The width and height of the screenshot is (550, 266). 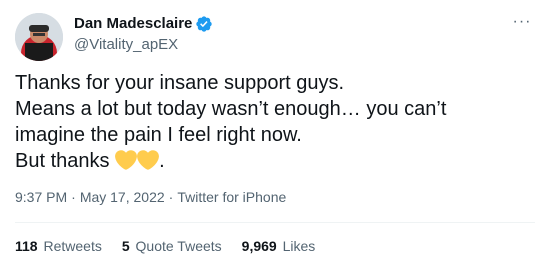 What do you see at coordinates (299, 246) in the screenshot?
I see `likes-label: Likes` at bounding box center [299, 246].